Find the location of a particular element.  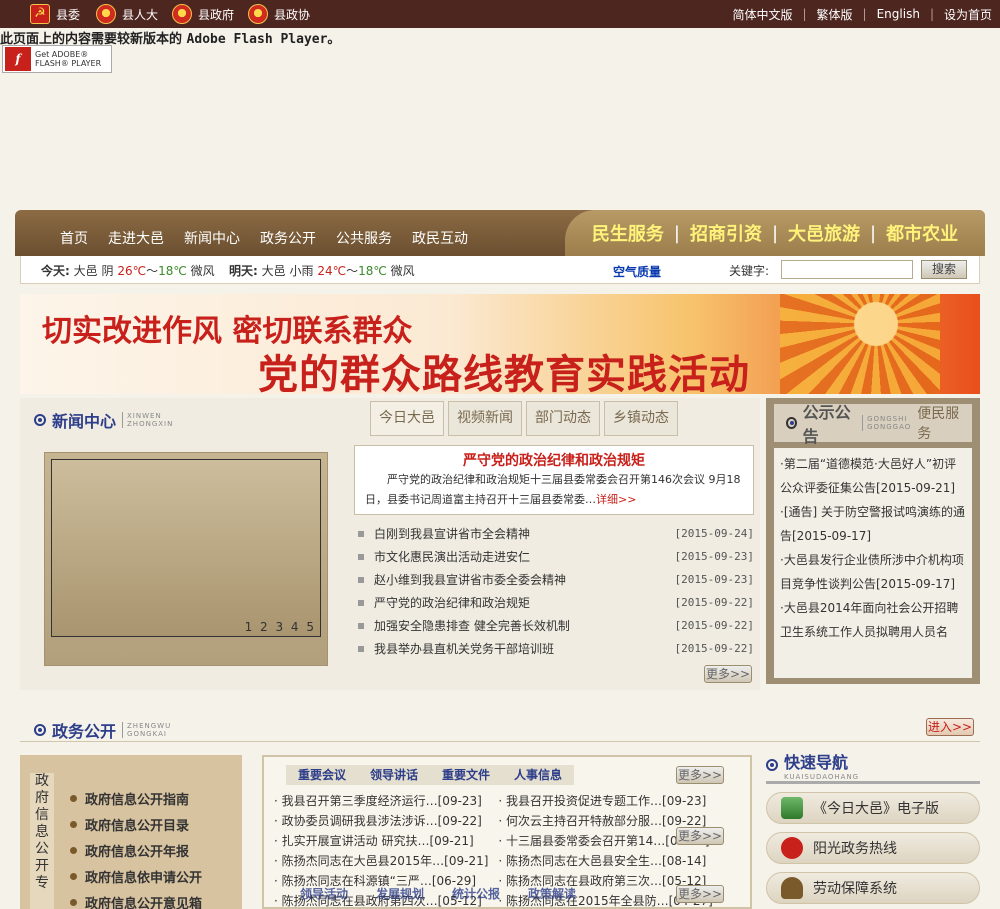

tab-personnel-info: 人事信息 is located at coordinates (538, 775).